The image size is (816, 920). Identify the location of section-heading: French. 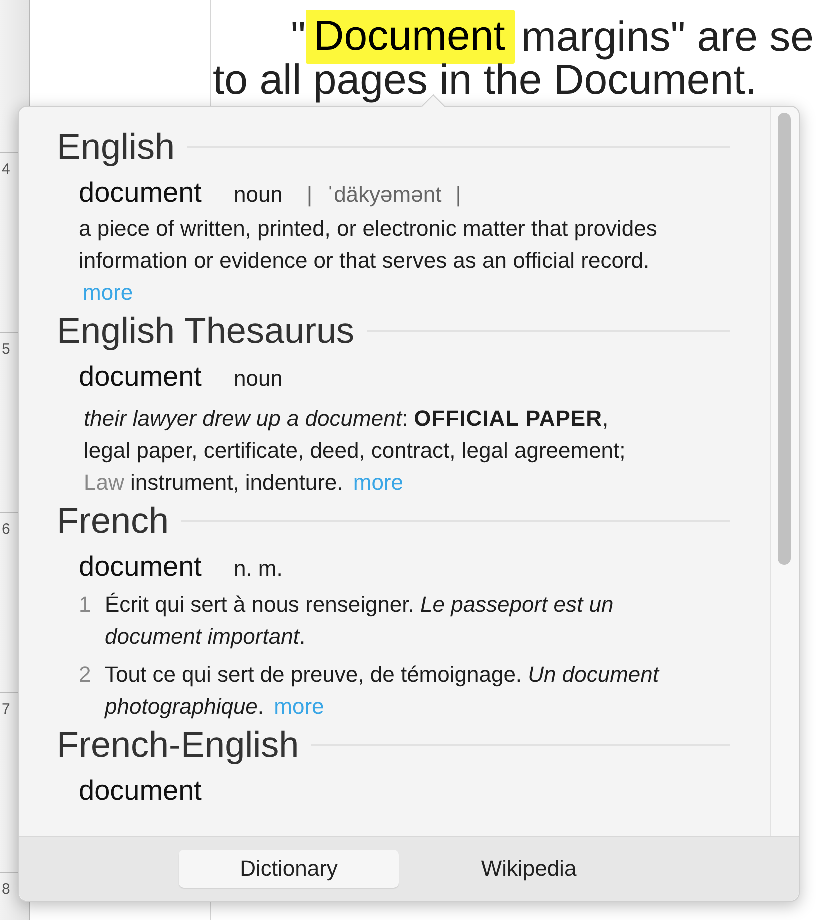
(113, 521).